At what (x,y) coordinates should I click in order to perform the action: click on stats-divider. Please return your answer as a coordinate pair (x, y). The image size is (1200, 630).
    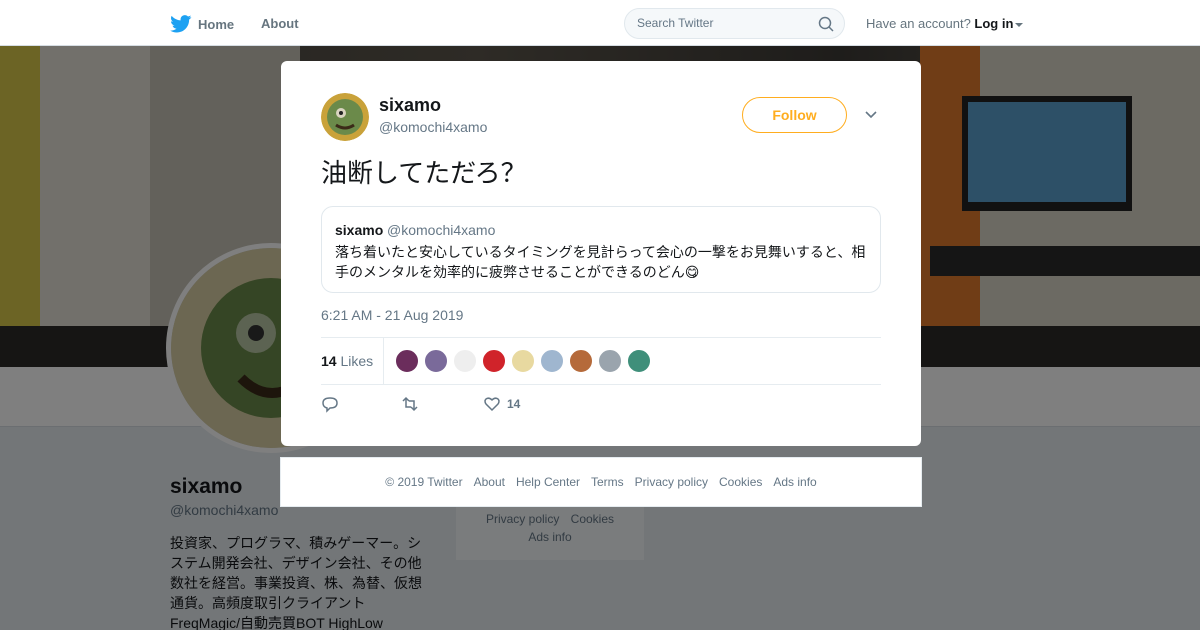
    Looking at the image, I should click on (383, 361).